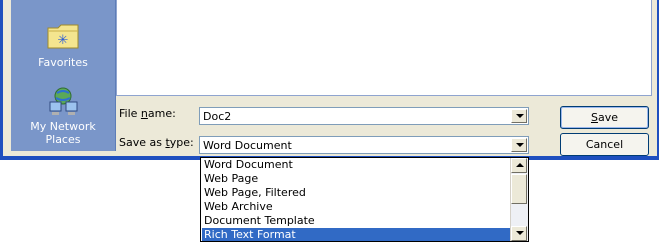 The width and height of the screenshot is (659, 242). I want to click on network-label-line2: Places, so click(63, 139).